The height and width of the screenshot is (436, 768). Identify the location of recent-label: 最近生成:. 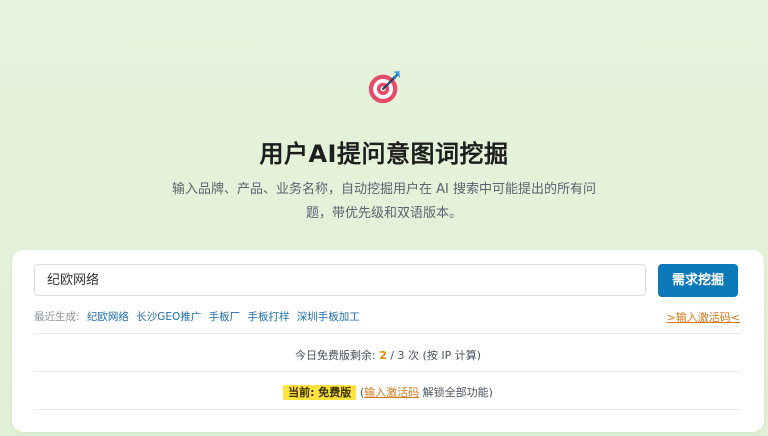
(57, 317).